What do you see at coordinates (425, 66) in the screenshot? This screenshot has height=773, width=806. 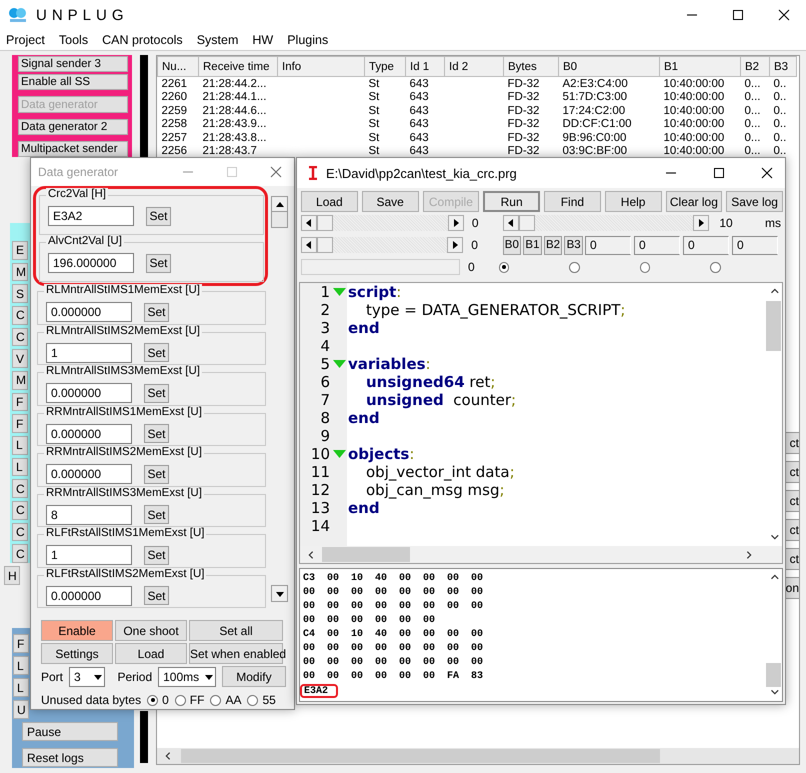 I see `column-header: Id 1` at bounding box center [425, 66].